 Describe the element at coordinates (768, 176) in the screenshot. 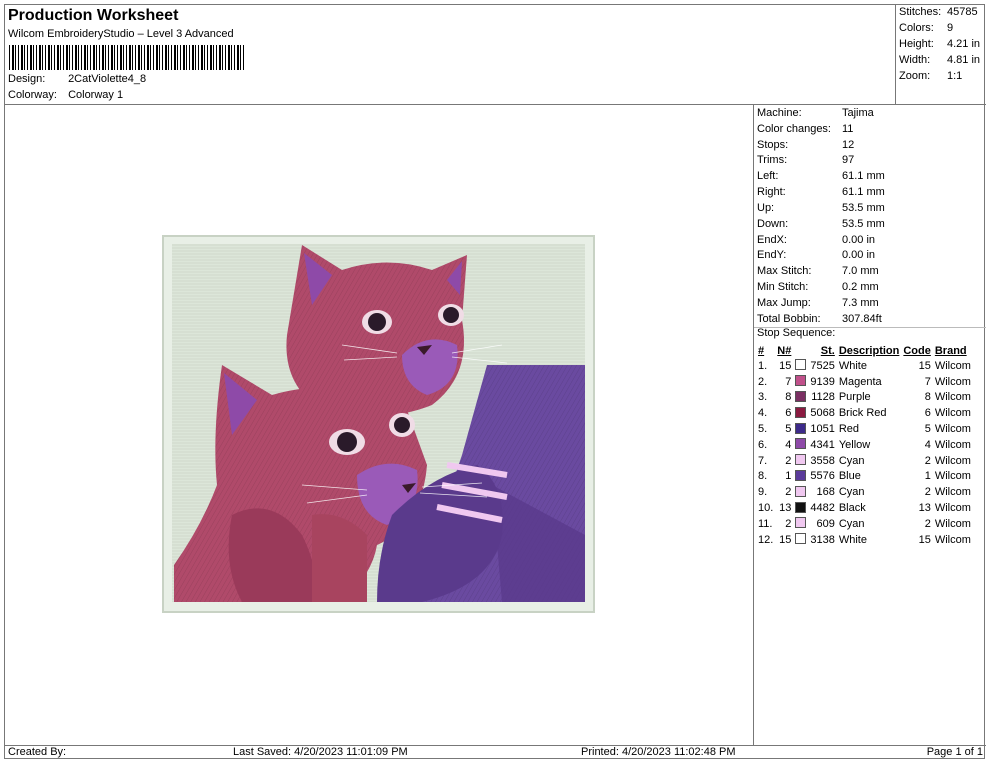

I see `info-label: Left:` at that location.